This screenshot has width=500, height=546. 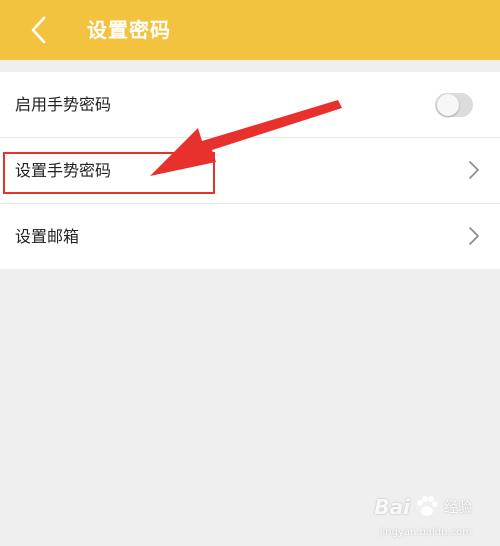 I want to click on page-title: 设置密码, so click(x=129, y=30).